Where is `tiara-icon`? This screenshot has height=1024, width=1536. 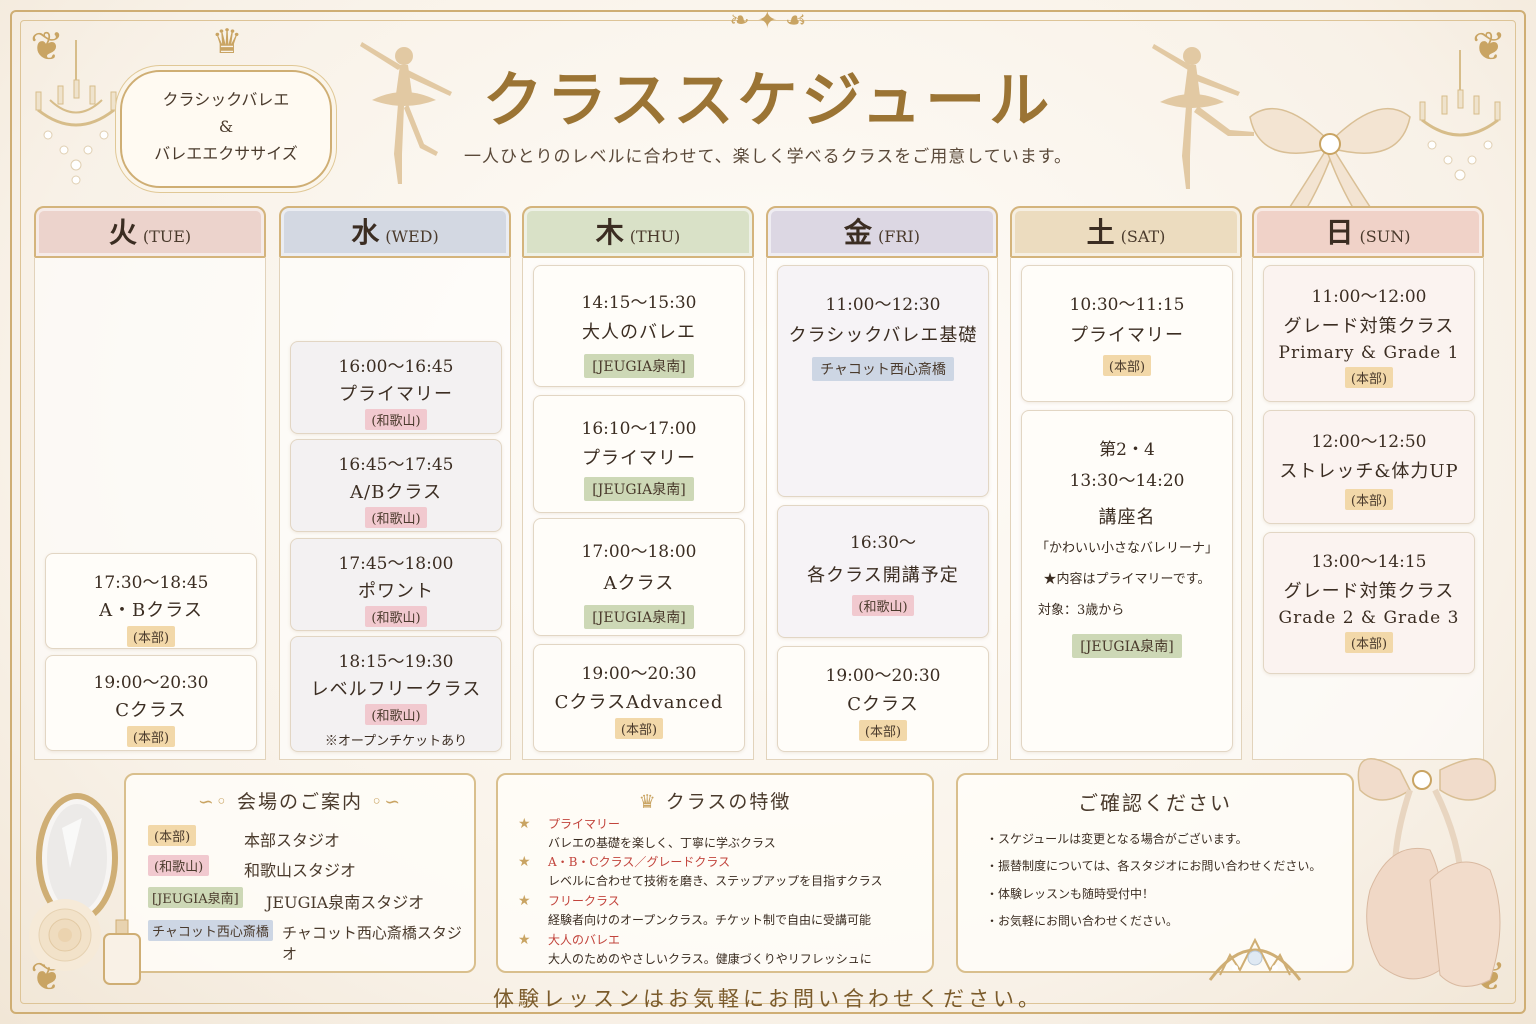 tiara-icon is located at coordinates (1255, 959).